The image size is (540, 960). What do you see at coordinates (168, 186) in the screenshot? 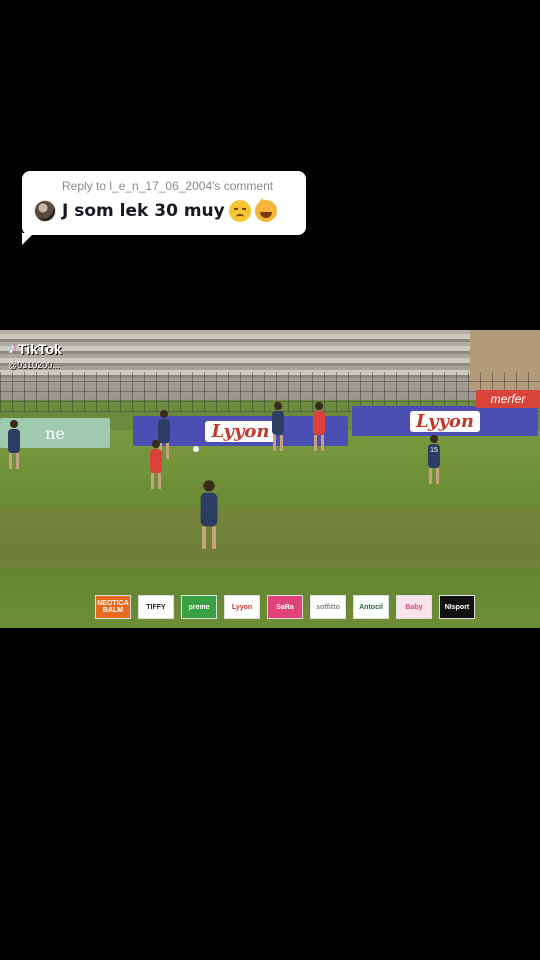
I see `reply-header: Reply to l_e_n_17_06_2004's comment` at bounding box center [168, 186].